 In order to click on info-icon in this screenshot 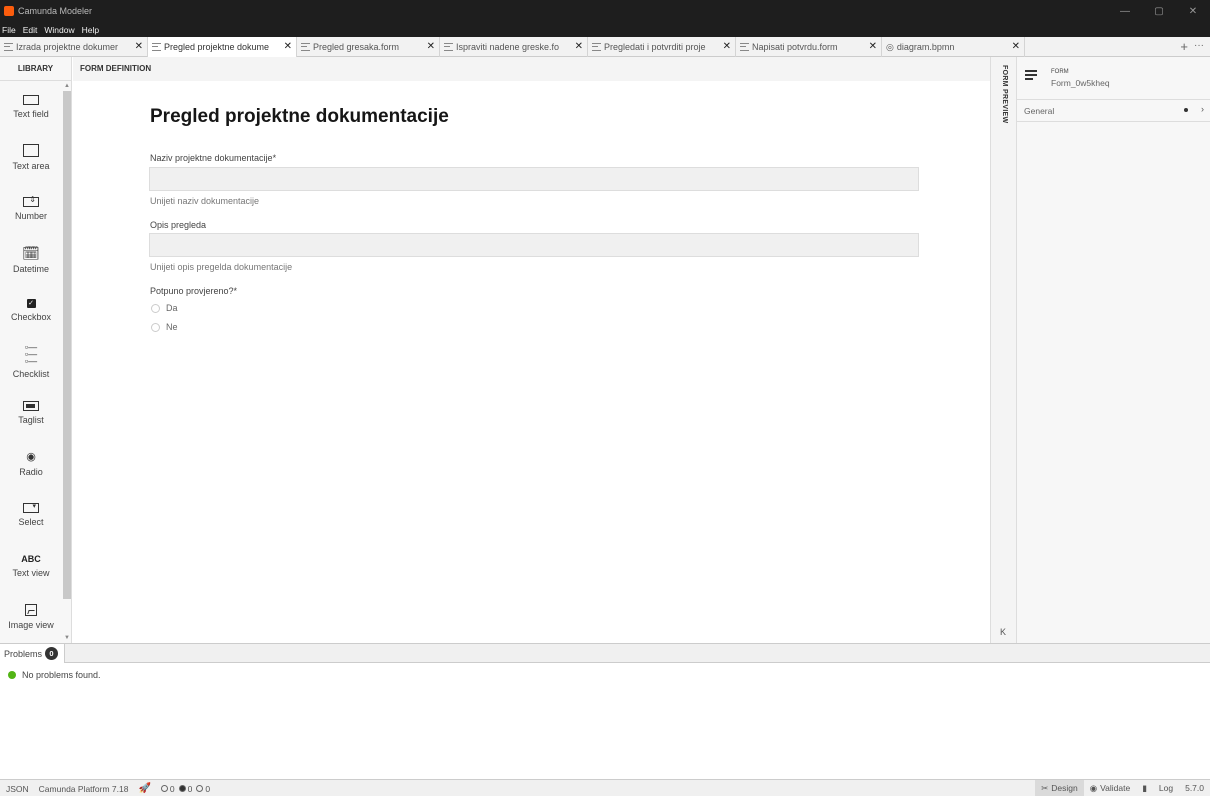, I will do `click(200, 788)`.